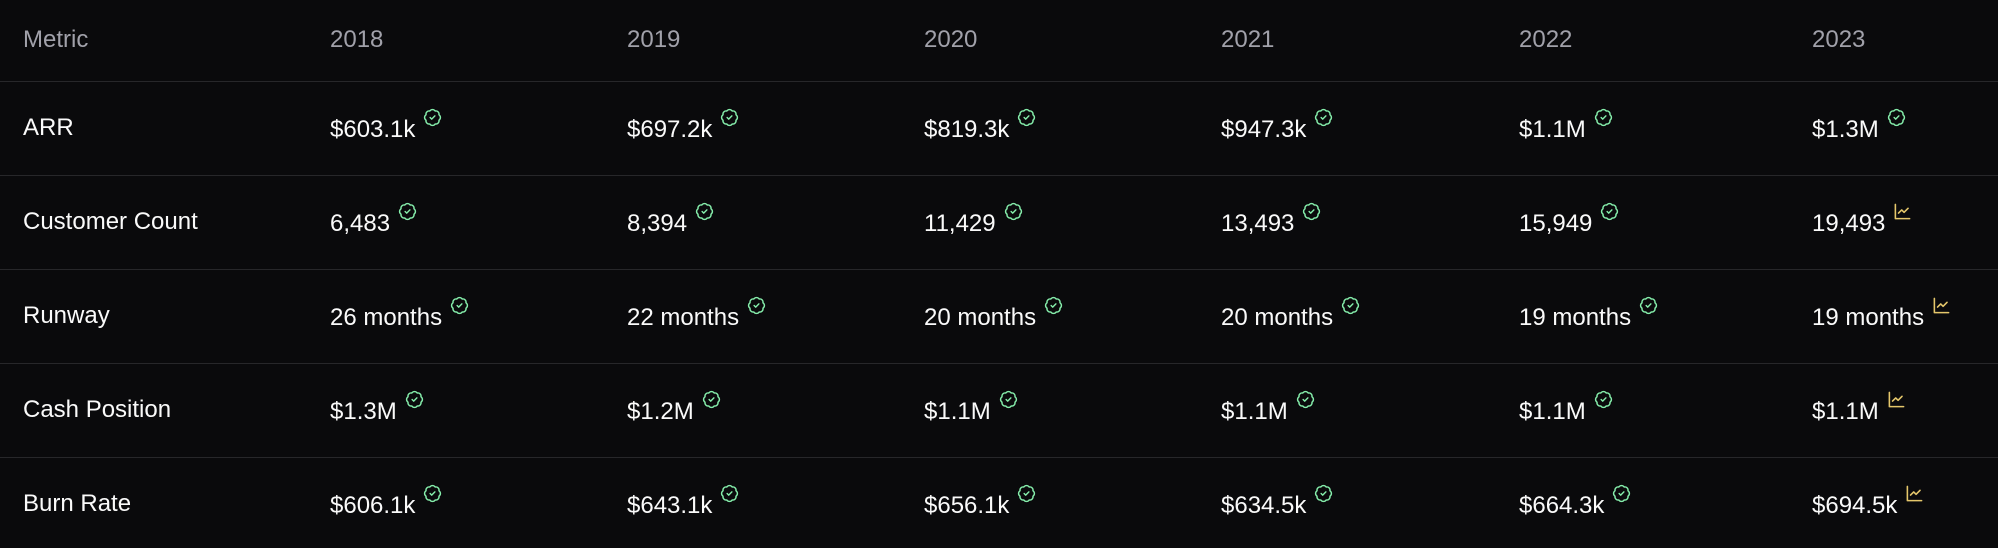 This screenshot has height=548, width=1998. What do you see at coordinates (97, 409) in the screenshot?
I see `metric-label: Cash Position` at bounding box center [97, 409].